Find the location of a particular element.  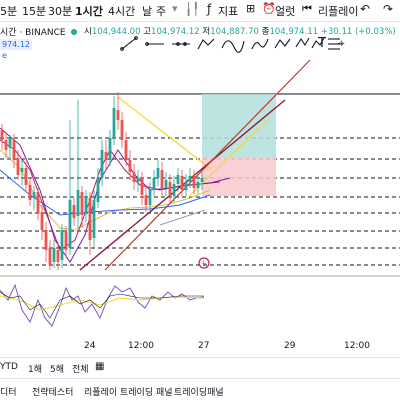

replay-icon: ⏮ is located at coordinates (307, 9).